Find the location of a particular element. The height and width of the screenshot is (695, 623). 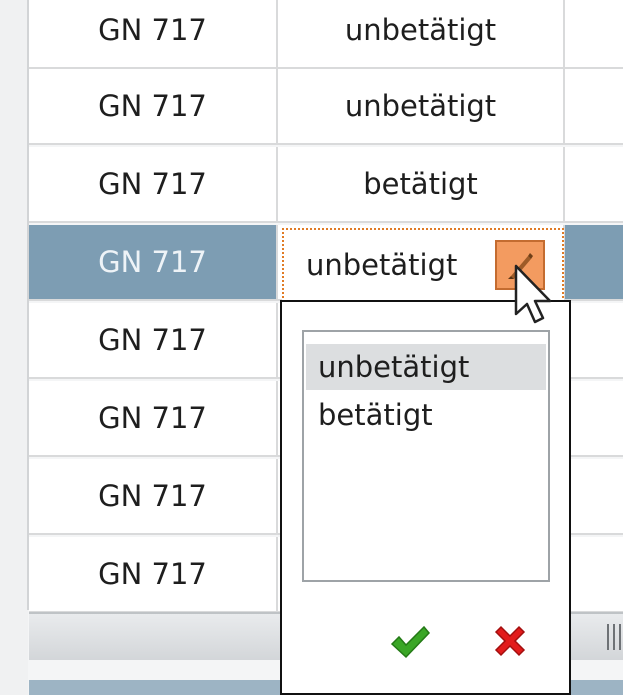

table-row: GN 717 betätigt is located at coordinates (326, 185).